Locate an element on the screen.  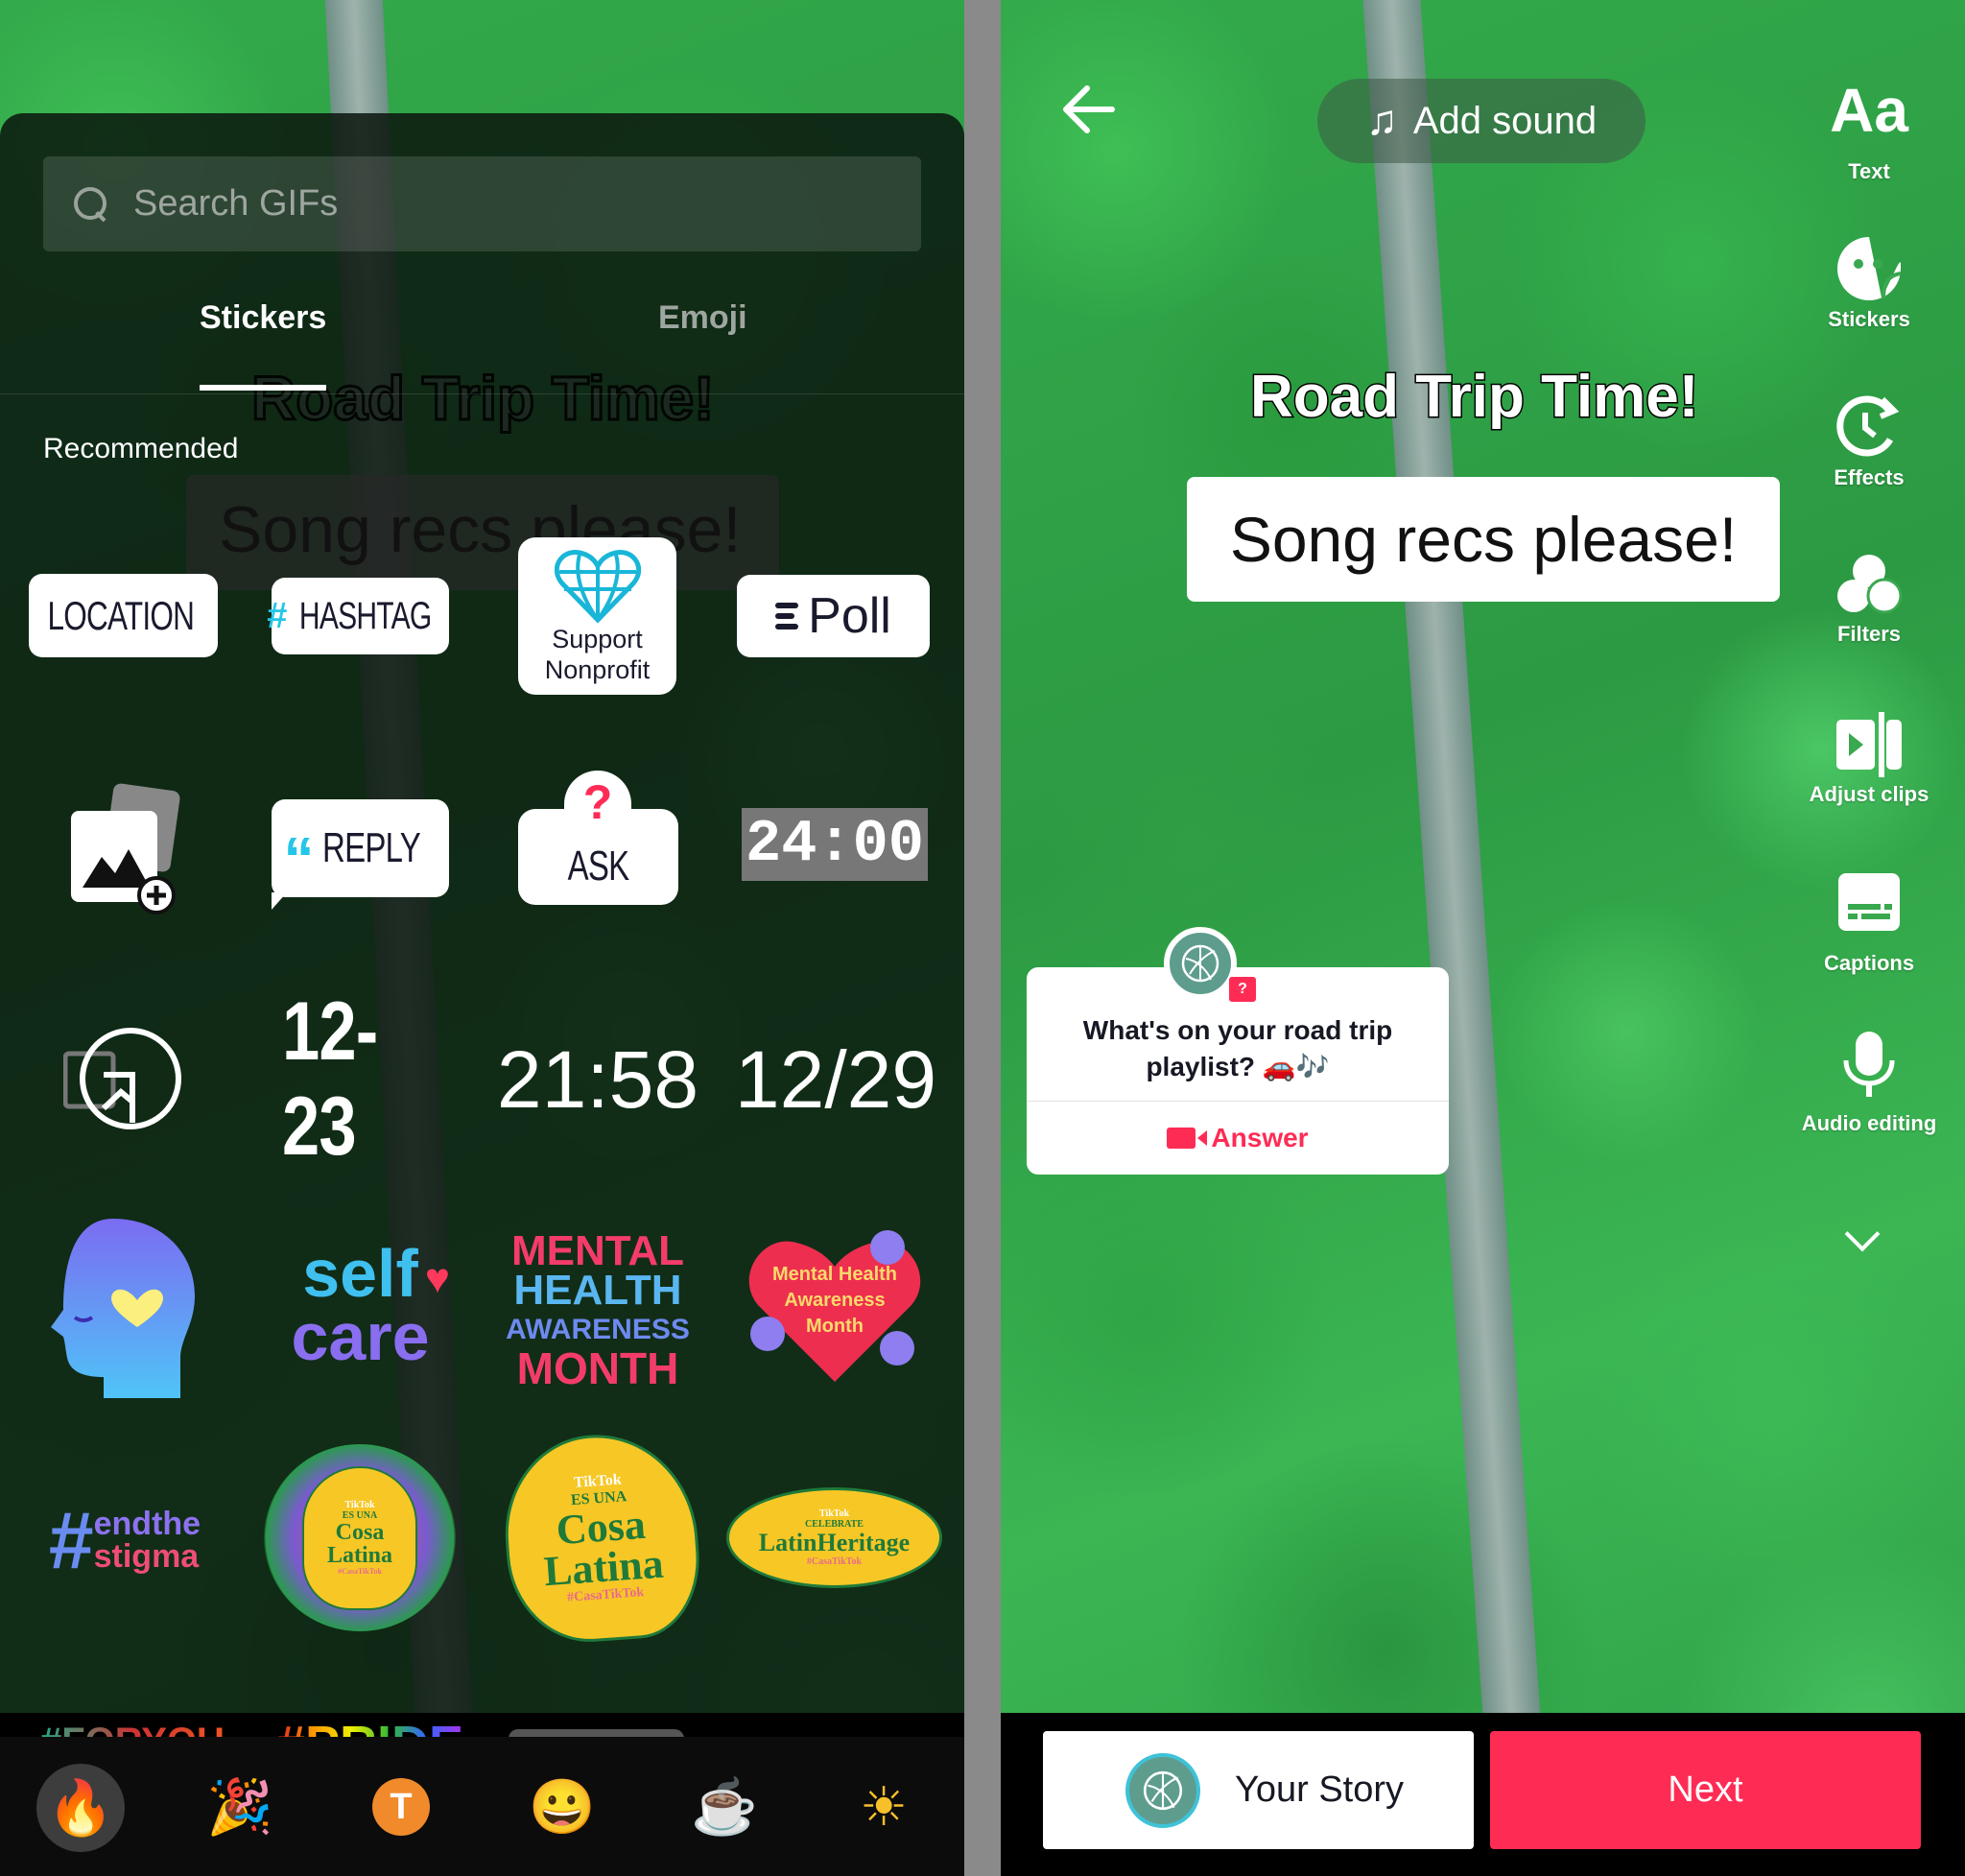
tool-adjust-clips-label: Adjust clips is located at coordinates (1869, 794).